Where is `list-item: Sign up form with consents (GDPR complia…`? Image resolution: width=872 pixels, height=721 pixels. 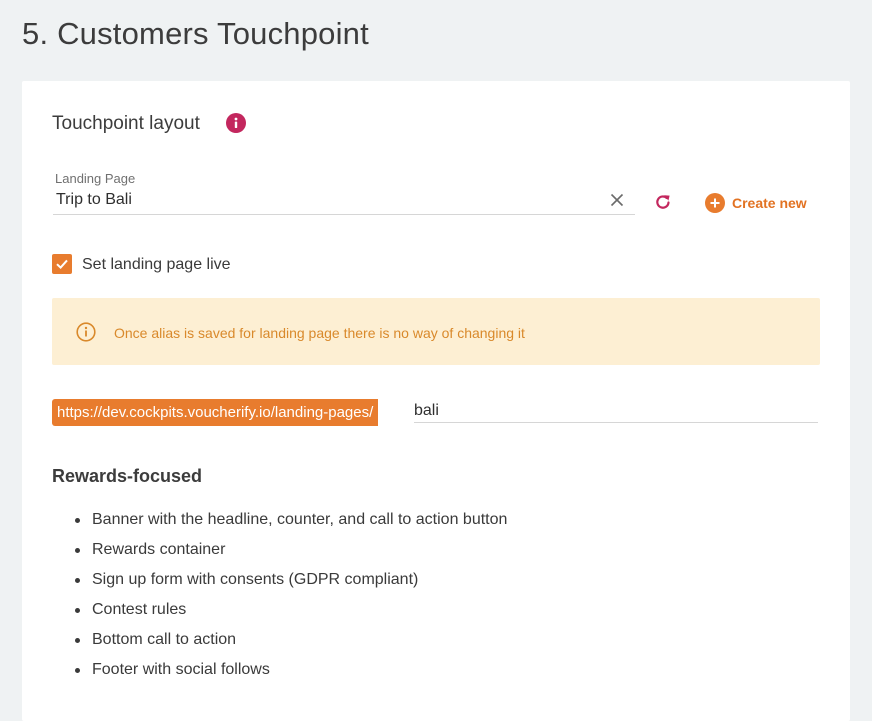
list-item: Sign up form with consents (GDPR complia… is located at coordinates (290, 580).